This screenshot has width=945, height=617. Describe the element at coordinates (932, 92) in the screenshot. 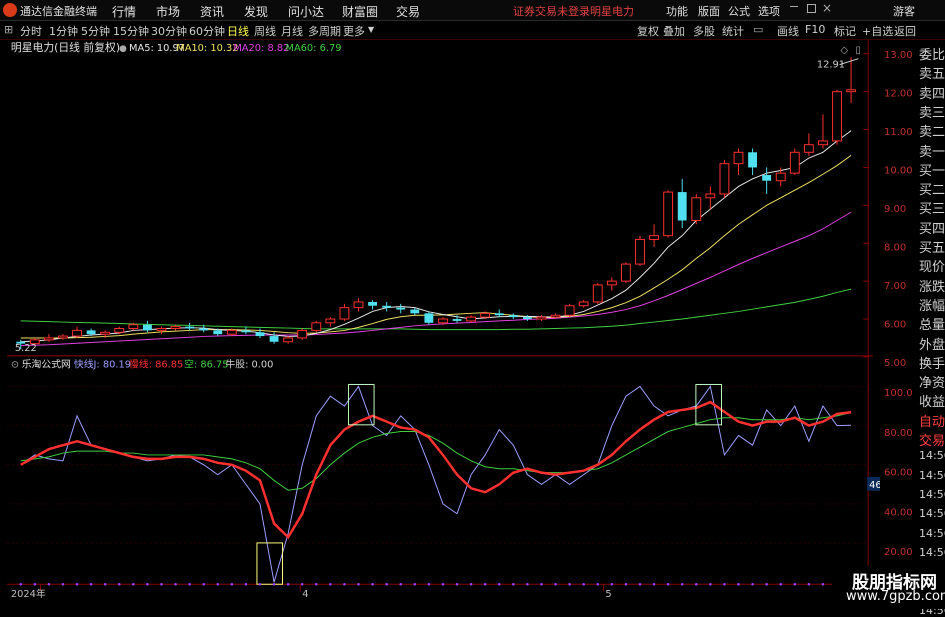

I see `quote-panel-item: 卖四` at that location.